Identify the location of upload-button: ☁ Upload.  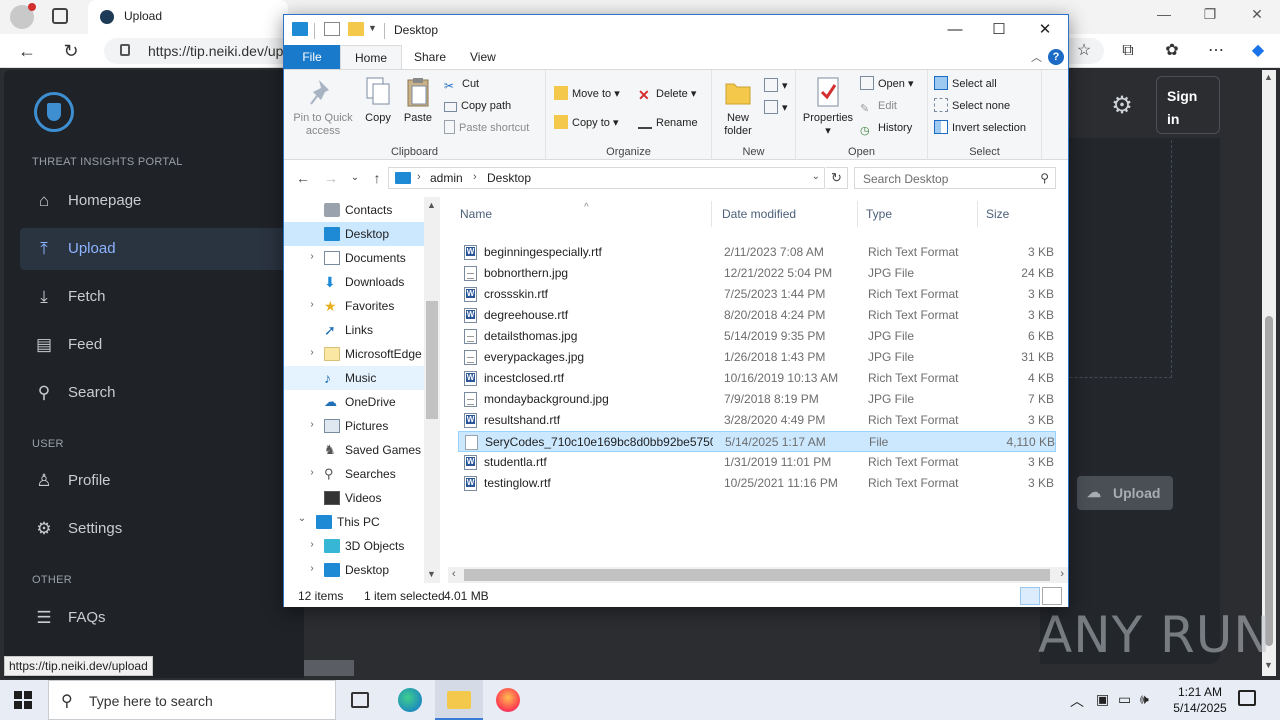
(1125, 493).